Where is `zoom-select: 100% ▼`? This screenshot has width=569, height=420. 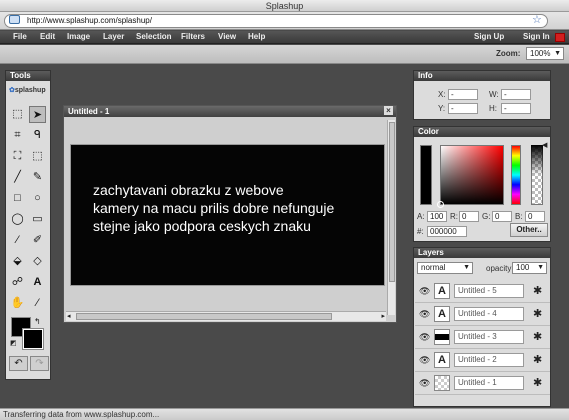
zoom-select: 100% ▼ is located at coordinates (545, 53).